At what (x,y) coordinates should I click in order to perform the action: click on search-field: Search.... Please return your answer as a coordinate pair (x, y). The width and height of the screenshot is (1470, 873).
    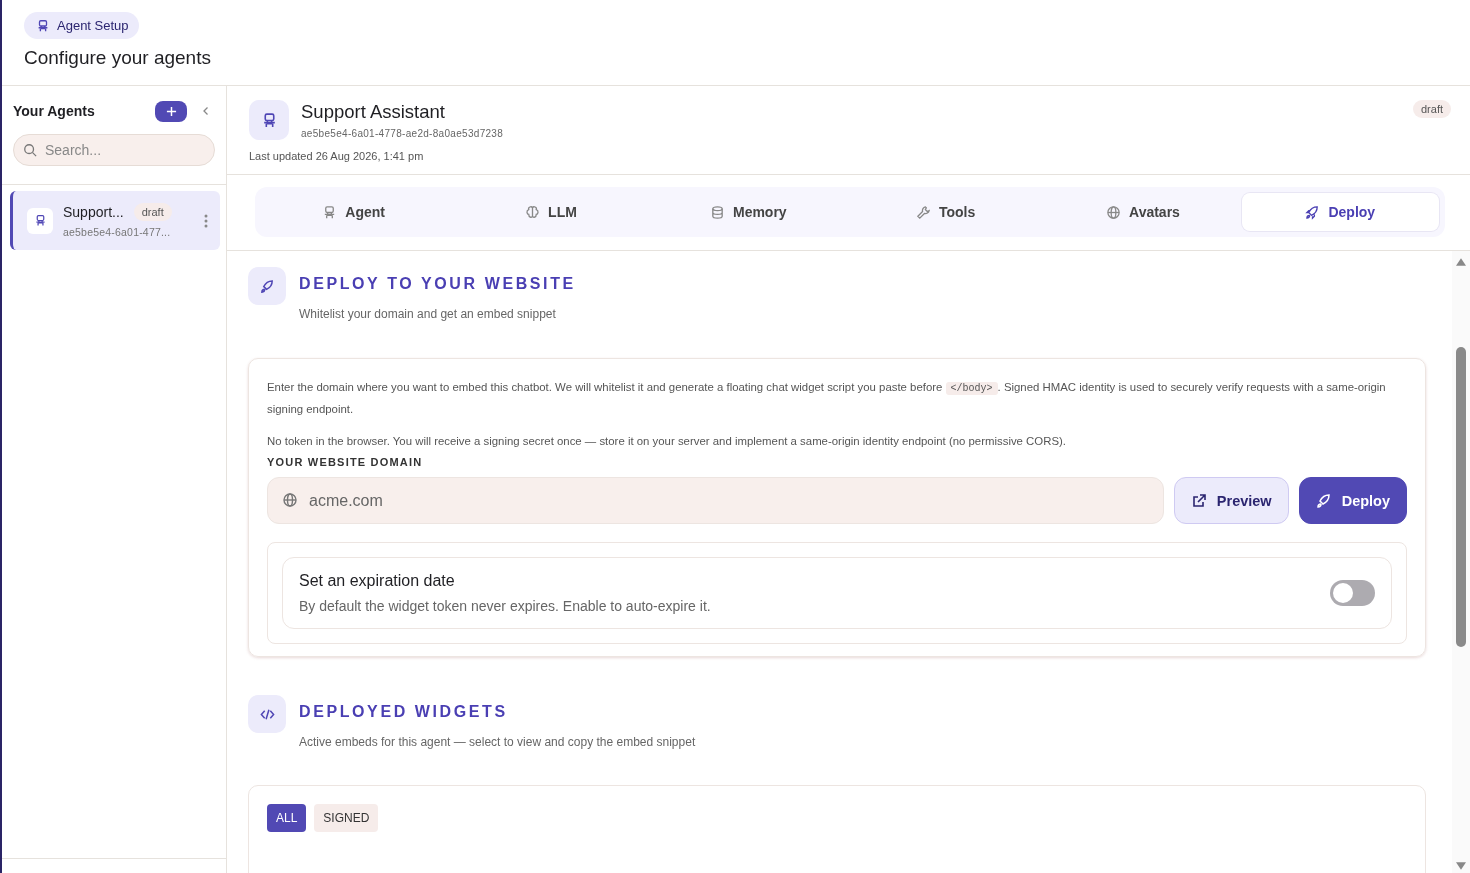
    Looking at the image, I should click on (114, 150).